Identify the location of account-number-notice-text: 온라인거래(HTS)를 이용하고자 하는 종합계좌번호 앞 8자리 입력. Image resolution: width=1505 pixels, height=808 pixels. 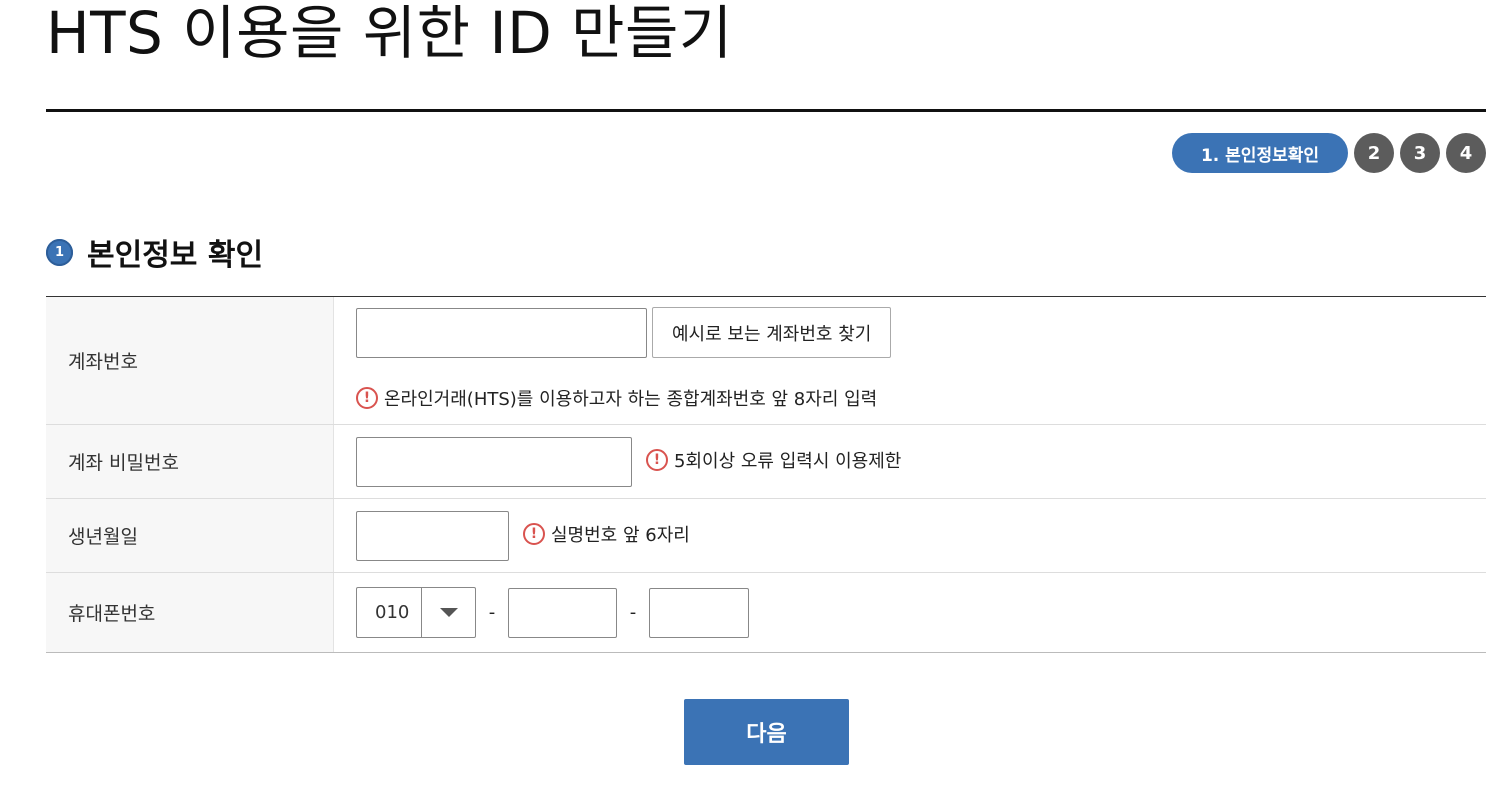
(631, 399).